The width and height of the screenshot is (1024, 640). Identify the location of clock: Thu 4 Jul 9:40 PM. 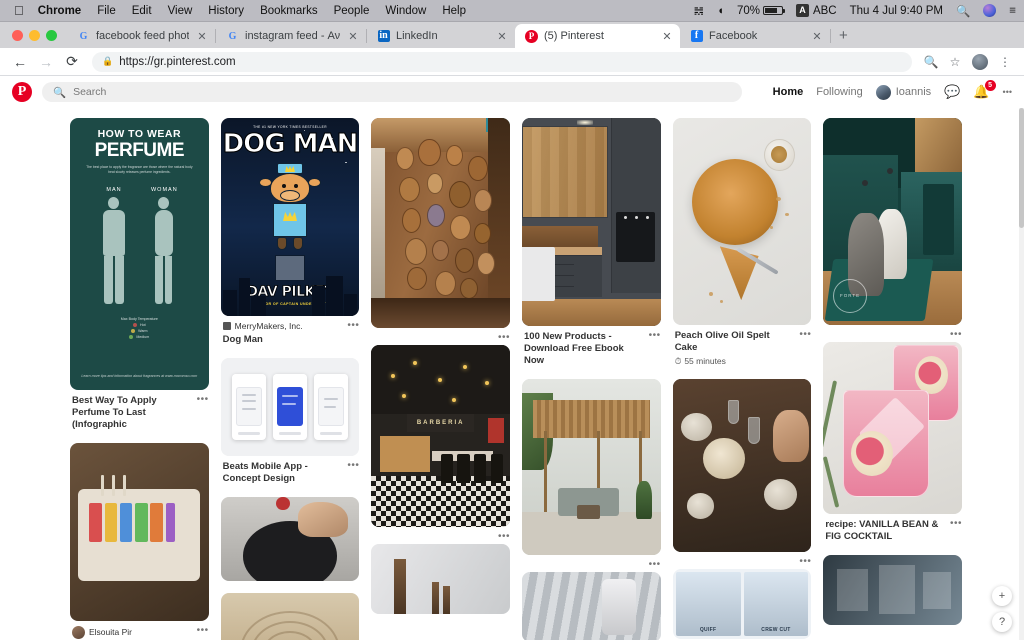
(896, 11).